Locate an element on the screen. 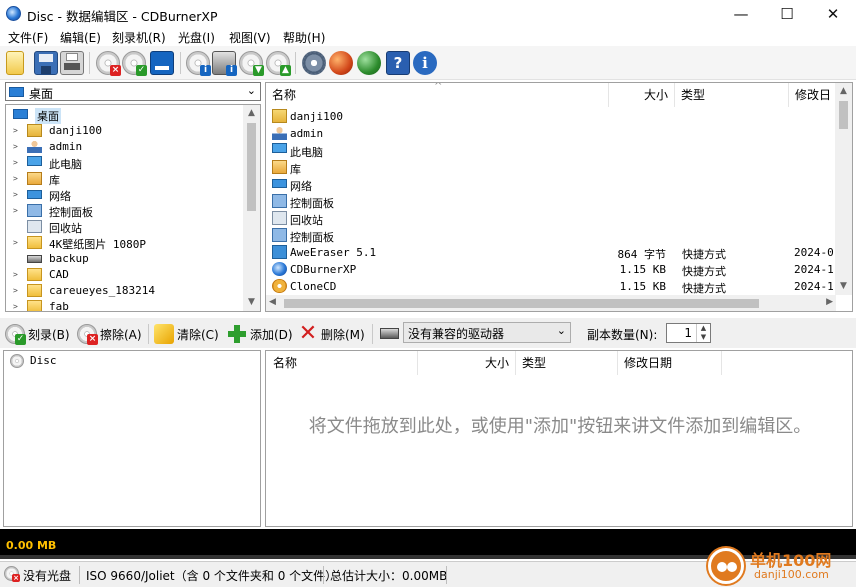 The height and width of the screenshot is (587, 856). sort-asc-icon: ^ is located at coordinates (438, 87).